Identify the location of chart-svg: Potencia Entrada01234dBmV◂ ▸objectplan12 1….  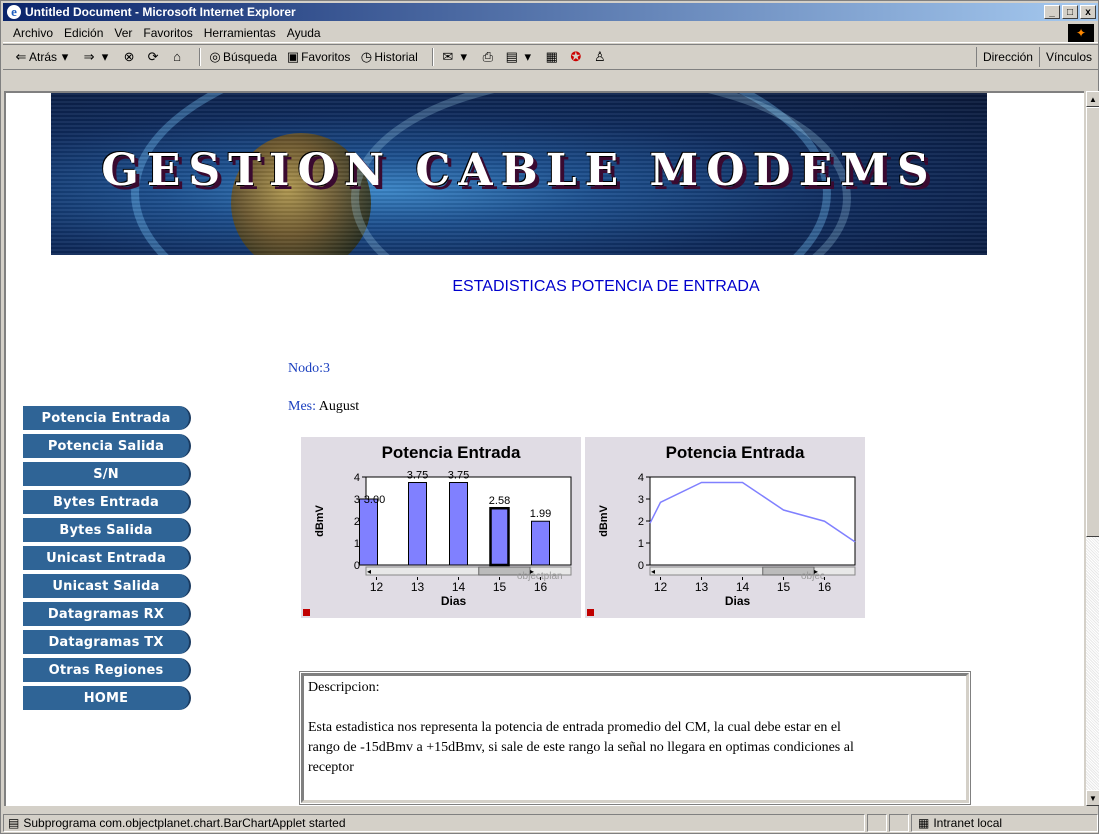
(437, 529).